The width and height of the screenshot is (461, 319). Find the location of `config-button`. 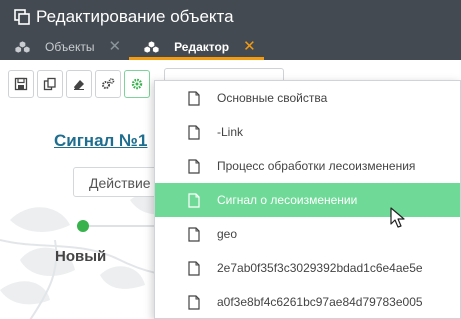

config-button is located at coordinates (137, 84).